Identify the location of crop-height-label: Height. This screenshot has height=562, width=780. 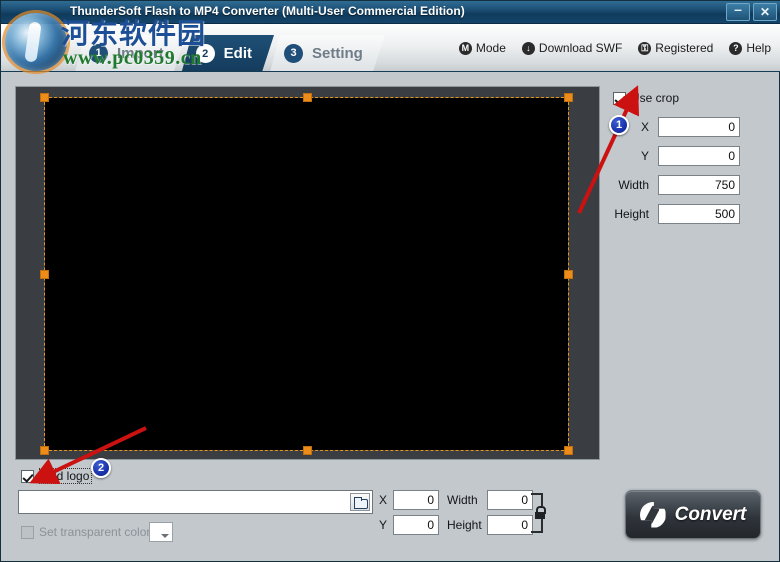
(631, 214).